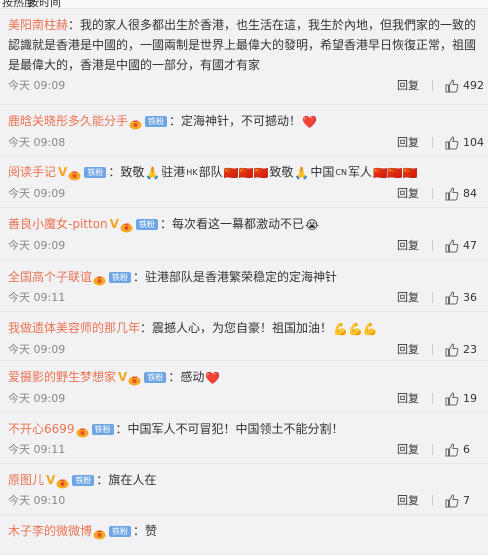  What do you see at coordinates (244, 350) in the screenshot?
I see `comment-meta: 今天 09:09 回复 23` at bounding box center [244, 350].